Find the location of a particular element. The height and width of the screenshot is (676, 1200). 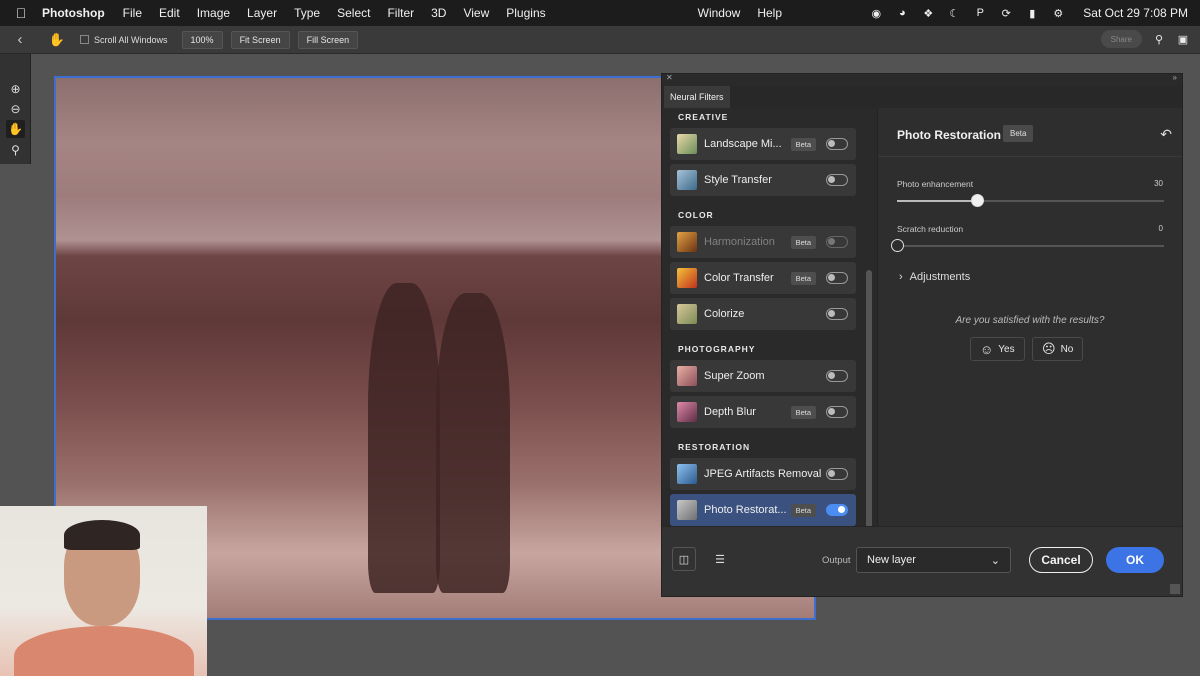

filter-landscape-mixer: Landscape Mi... Beta is located at coordinates (763, 144).